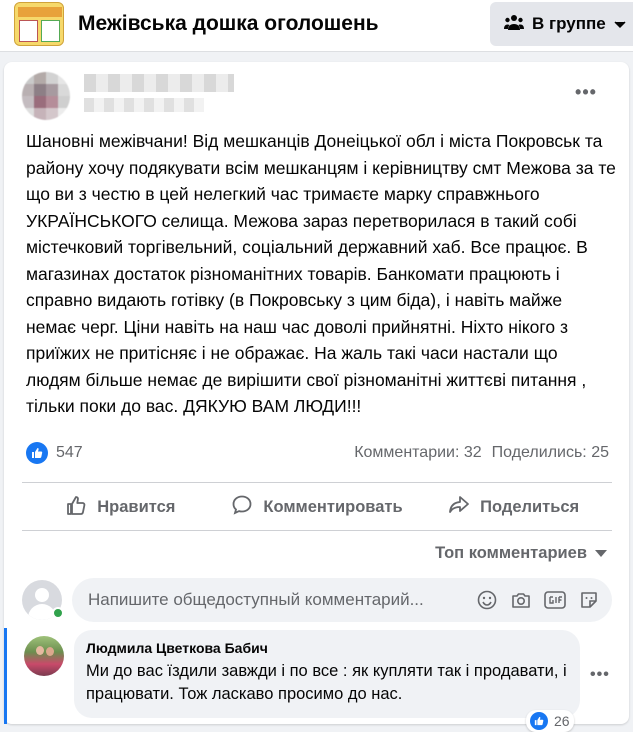 This screenshot has height=732, width=633. I want to click on author-avatar, so click(46, 96).